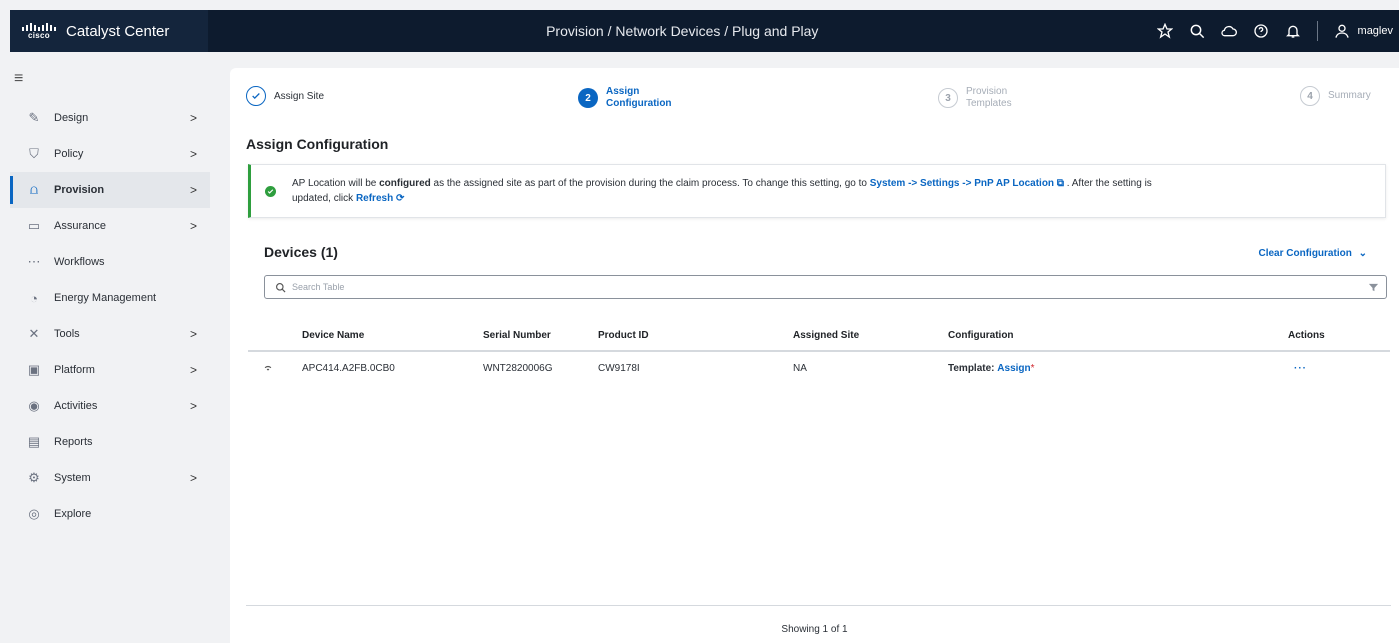  Describe the element at coordinates (34, 441) in the screenshot. I see `reports-icon: ▤` at that location.